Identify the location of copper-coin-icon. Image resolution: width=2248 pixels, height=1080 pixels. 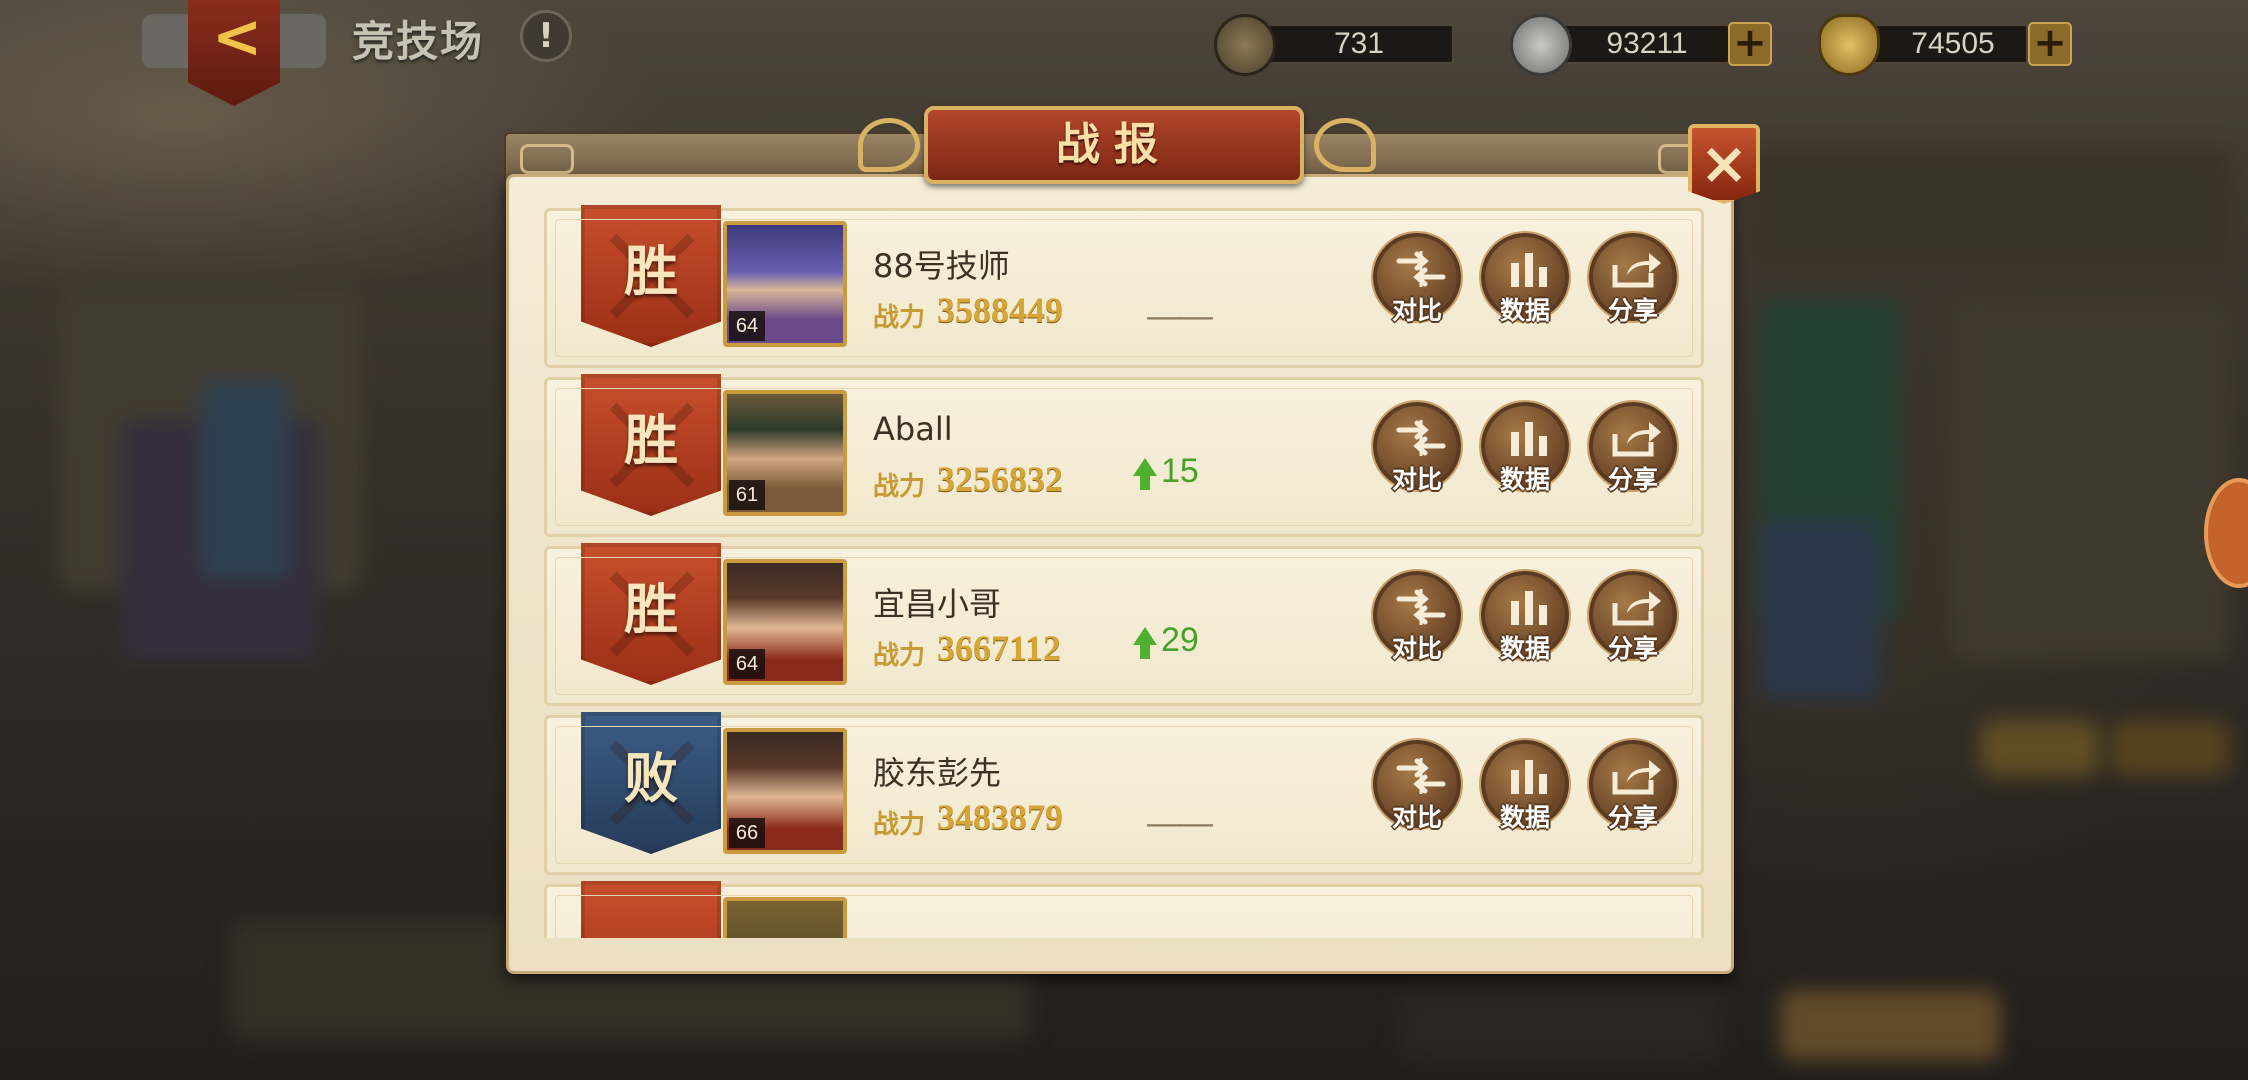
(1245, 45).